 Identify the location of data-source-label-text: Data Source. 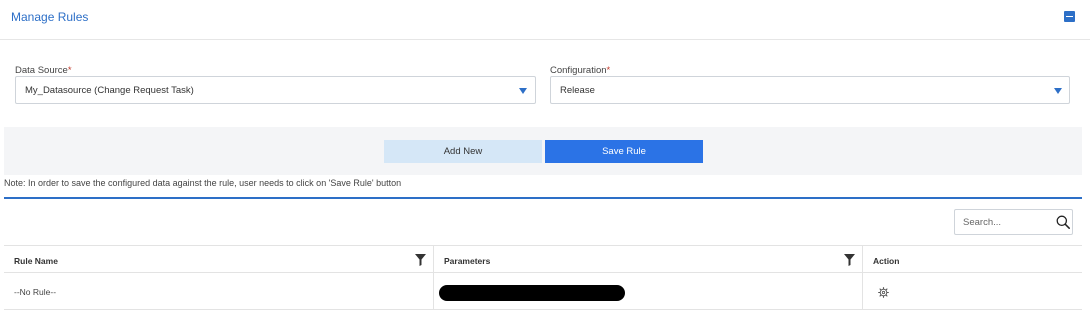
(41, 70).